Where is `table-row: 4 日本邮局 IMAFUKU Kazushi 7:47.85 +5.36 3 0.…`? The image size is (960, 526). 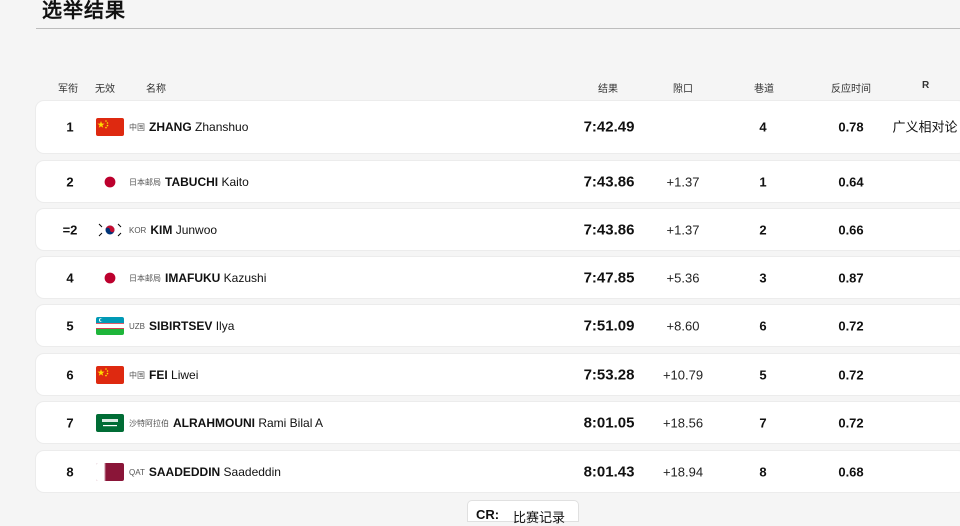 table-row: 4 日本邮局 IMAFUKU Kazushi 7:47.85 +5.36 3 0.… is located at coordinates (498, 277).